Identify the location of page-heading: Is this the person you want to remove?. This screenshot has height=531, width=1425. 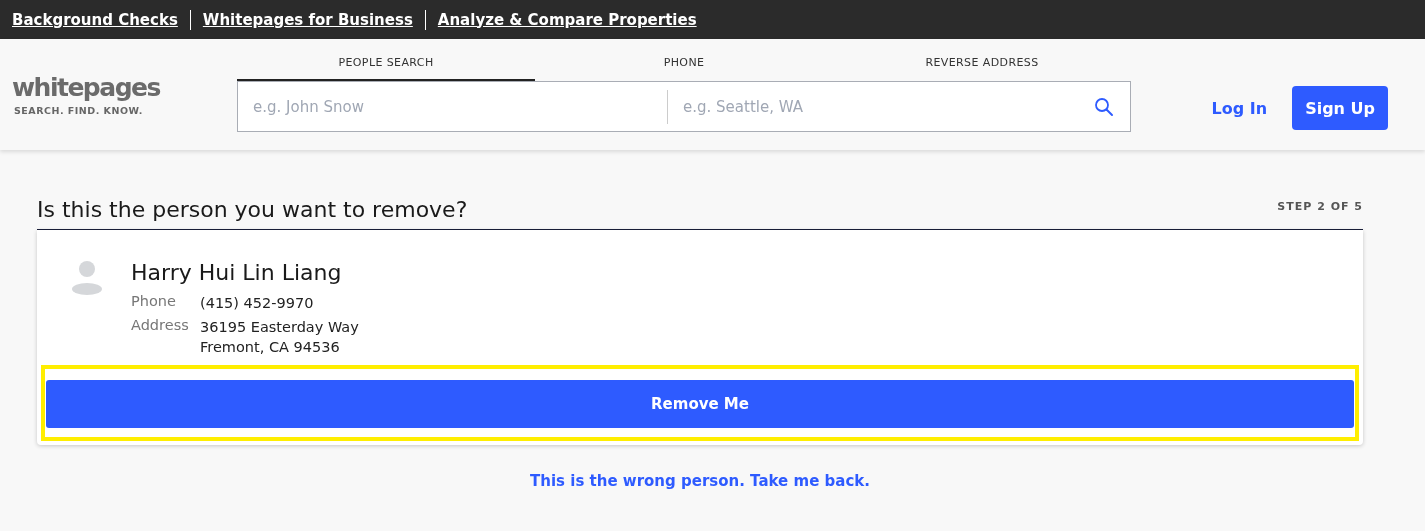
(252, 209).